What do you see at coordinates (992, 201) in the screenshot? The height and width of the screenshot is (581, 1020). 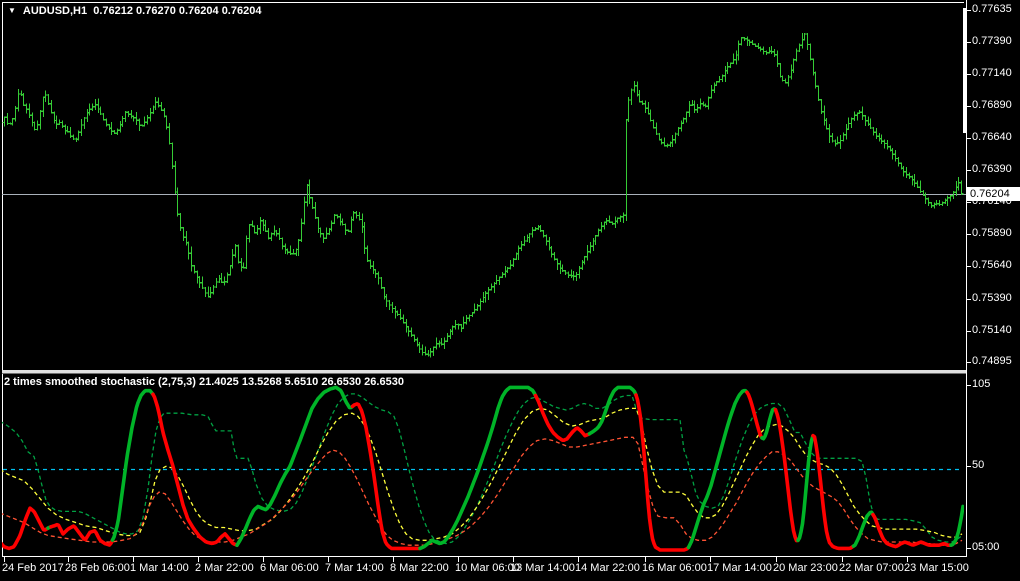 I see `price-axis-label: 0.76140` at bounding box center [992, 201].